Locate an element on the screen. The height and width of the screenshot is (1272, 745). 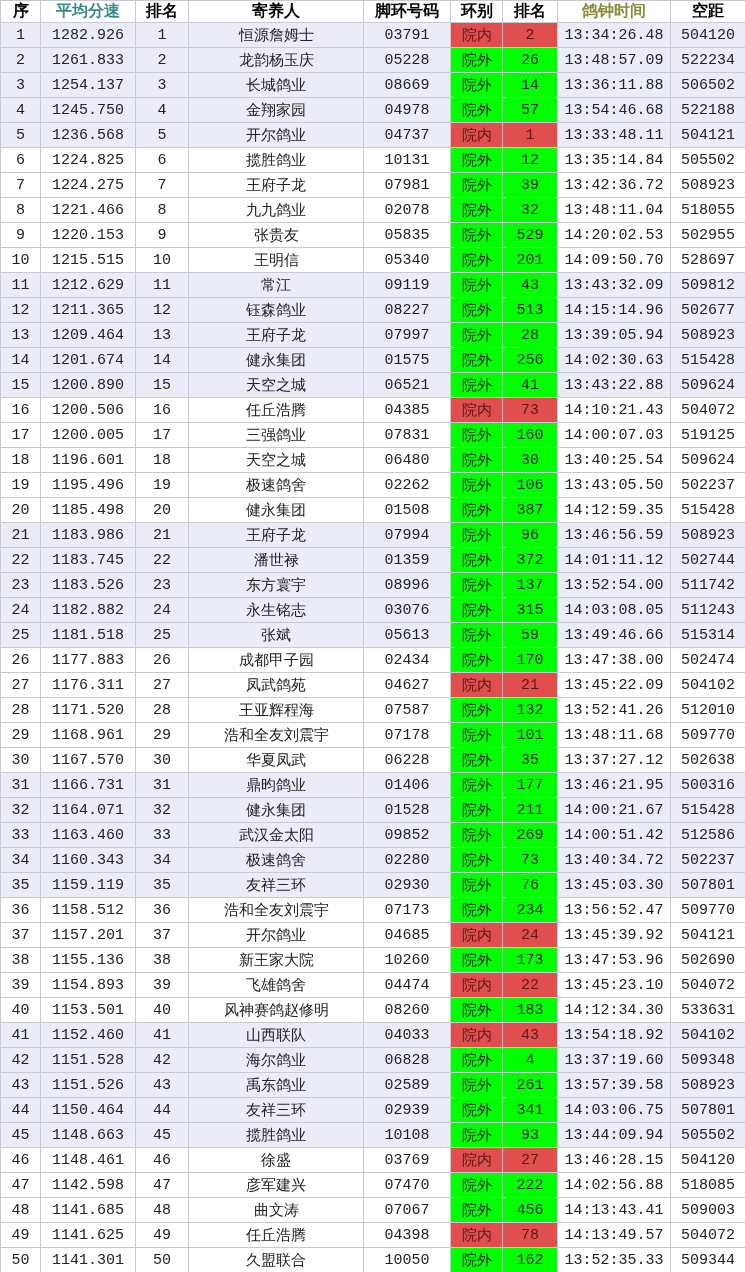
table-cell: 13:34:26.48 is located at coordinates (614, 35).